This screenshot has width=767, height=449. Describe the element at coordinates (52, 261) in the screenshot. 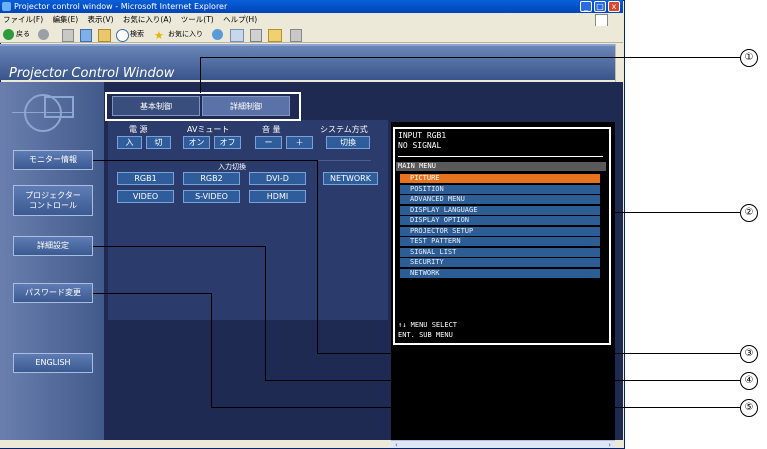

I see `sidebar` at that location.